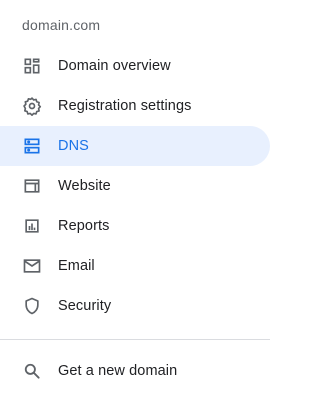  What do you see at coordinates (32, 66) in the screenshot?
I see `dashboard-icon` at bounding box center [32, 66].